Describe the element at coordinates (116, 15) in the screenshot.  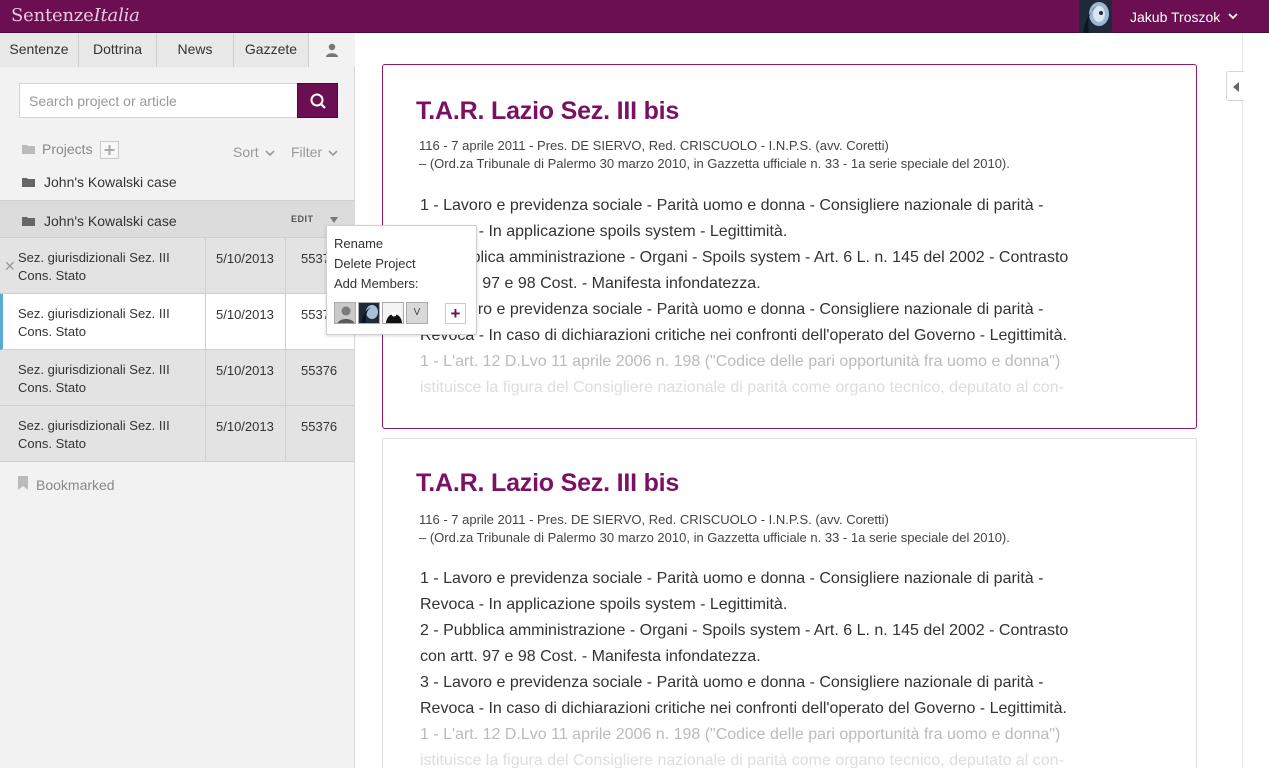
I see `logo-italic: Italia` at that location.